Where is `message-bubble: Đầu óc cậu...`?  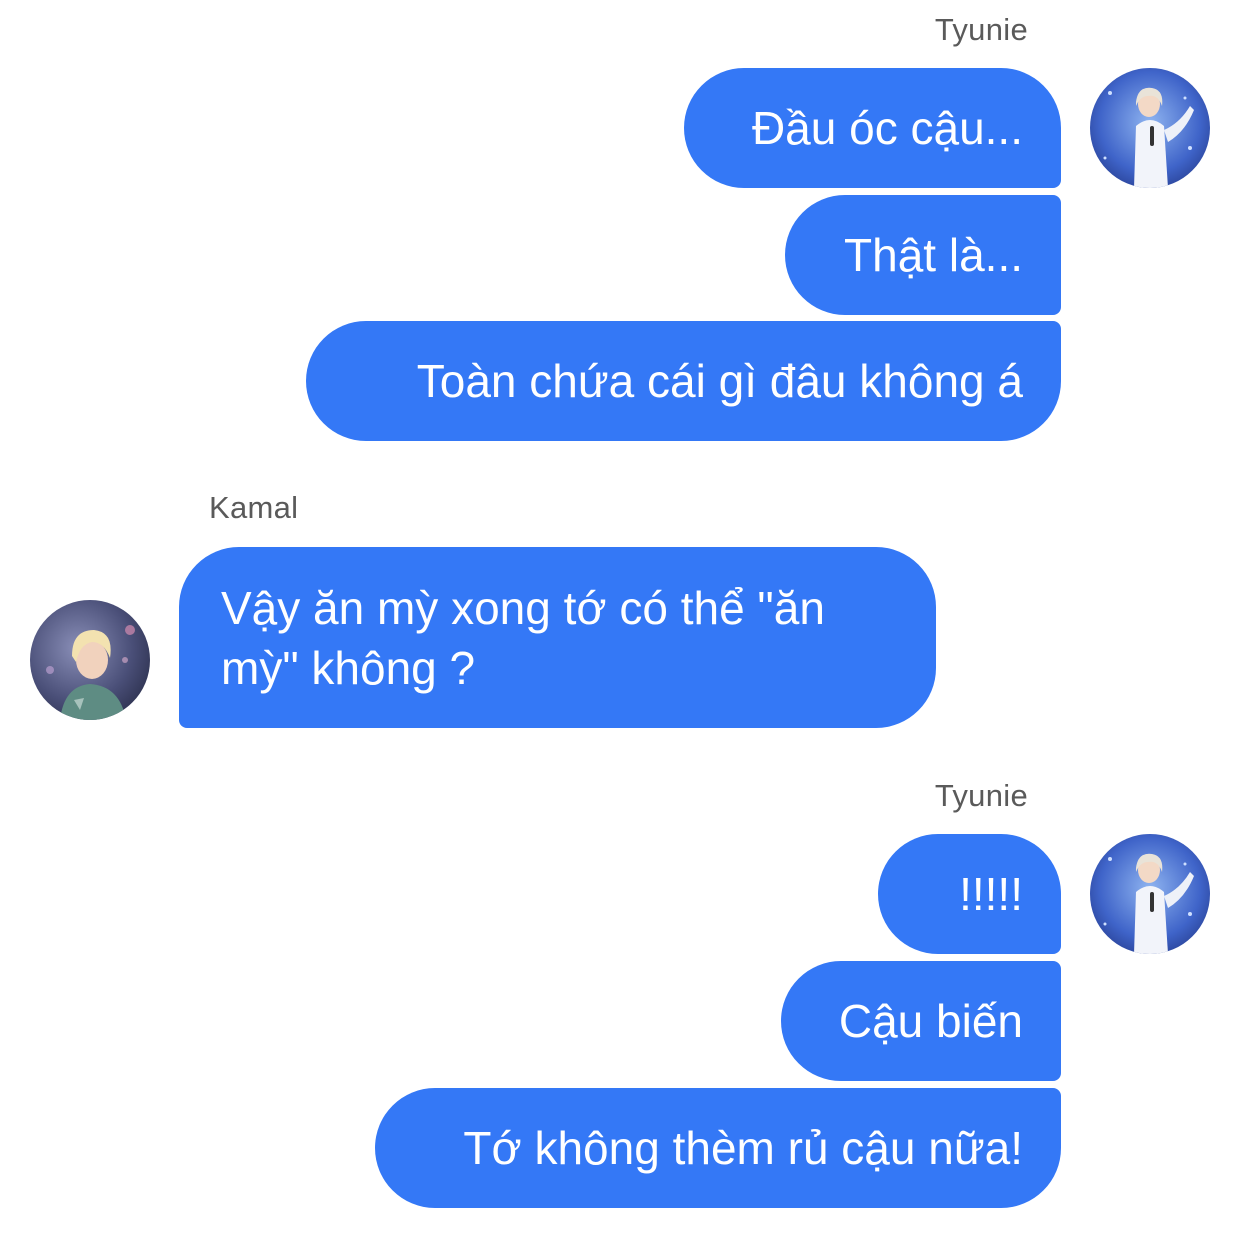 message-bubble: Đầu óc cậu... is located at coordinates (872, 128).